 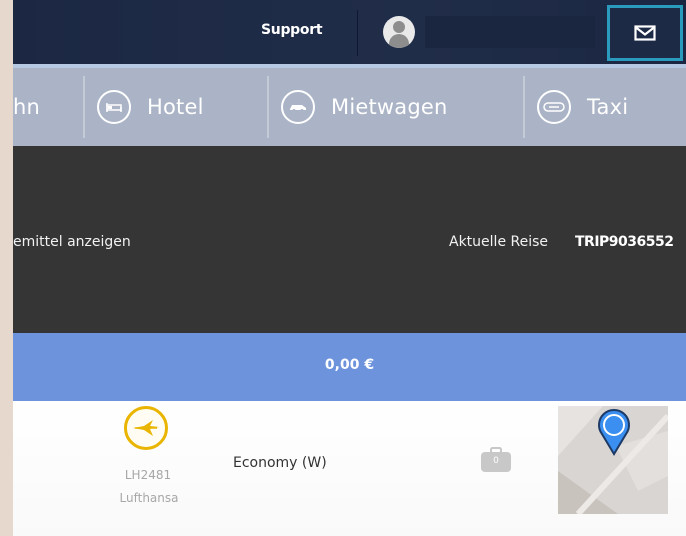 What do you see at coordinates (175, 107) in the screenshot?
I see `tab-hotel-label: Hotel` at bounding box center [175, 107].